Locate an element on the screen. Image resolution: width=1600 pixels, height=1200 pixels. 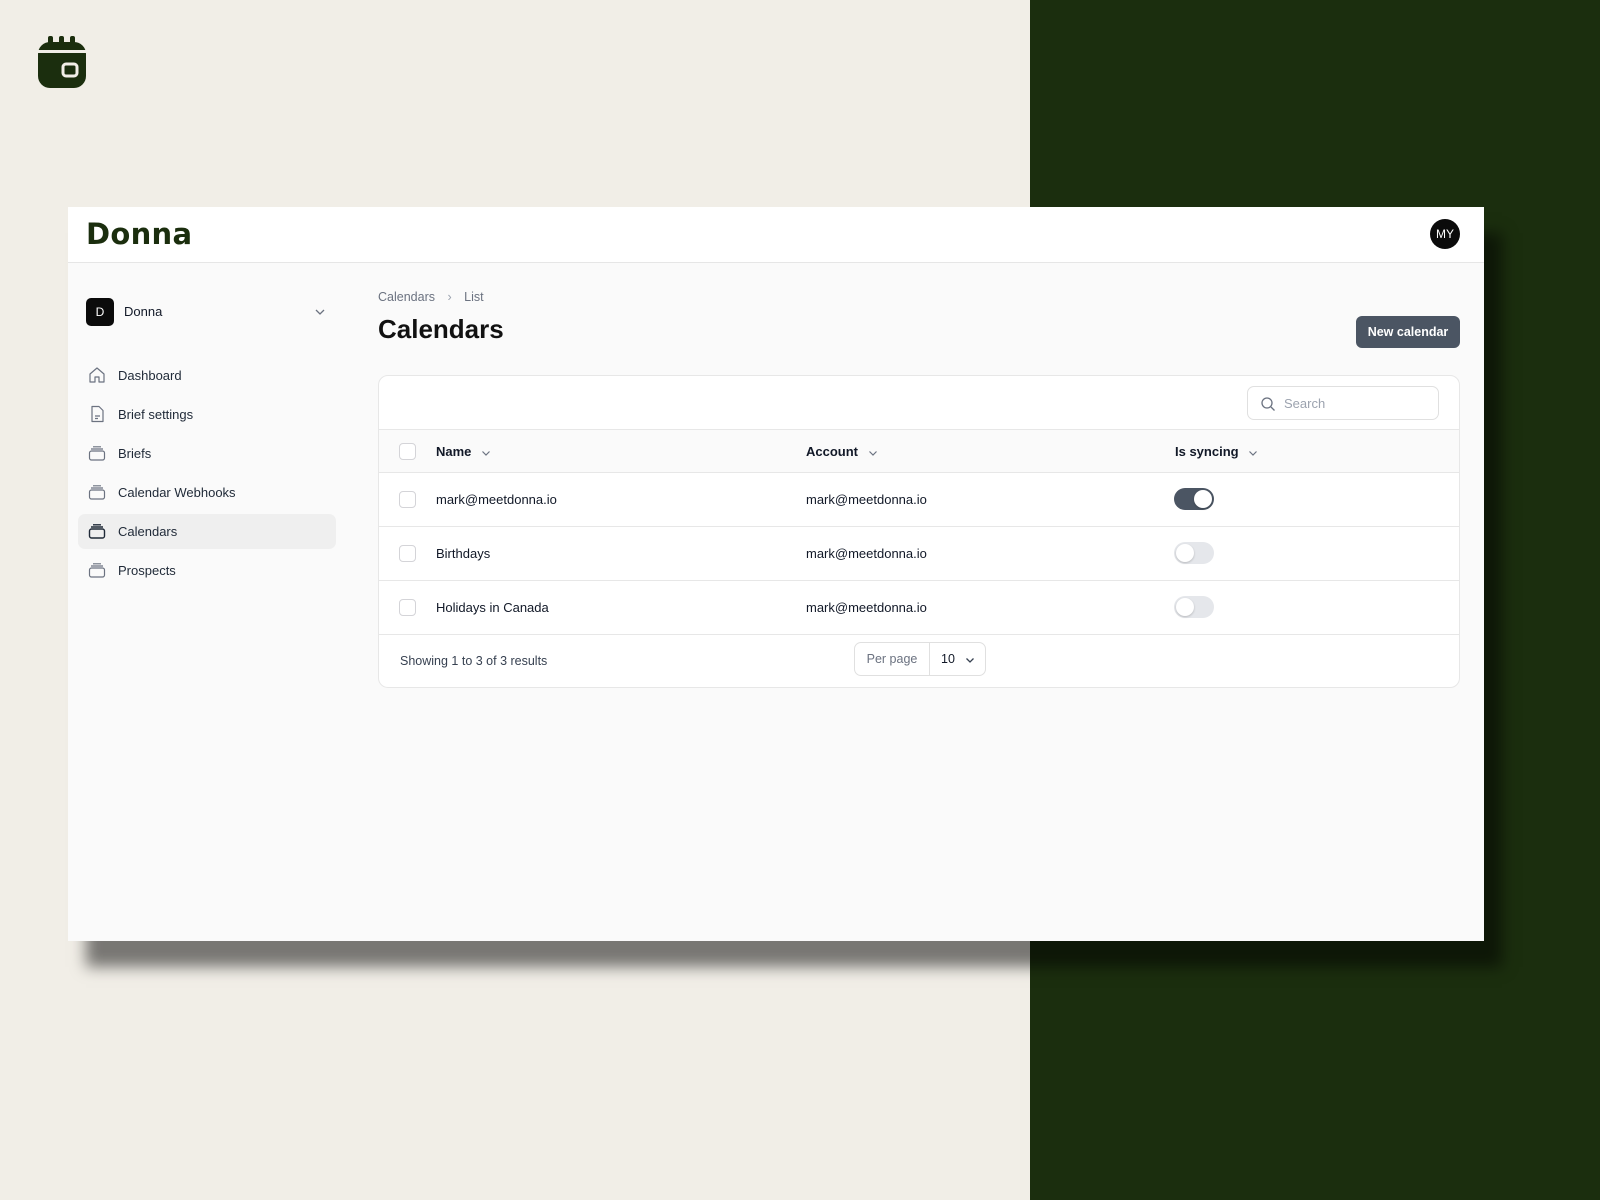
new-calendar-button: New calendar is located at coordinates (1408, 332).